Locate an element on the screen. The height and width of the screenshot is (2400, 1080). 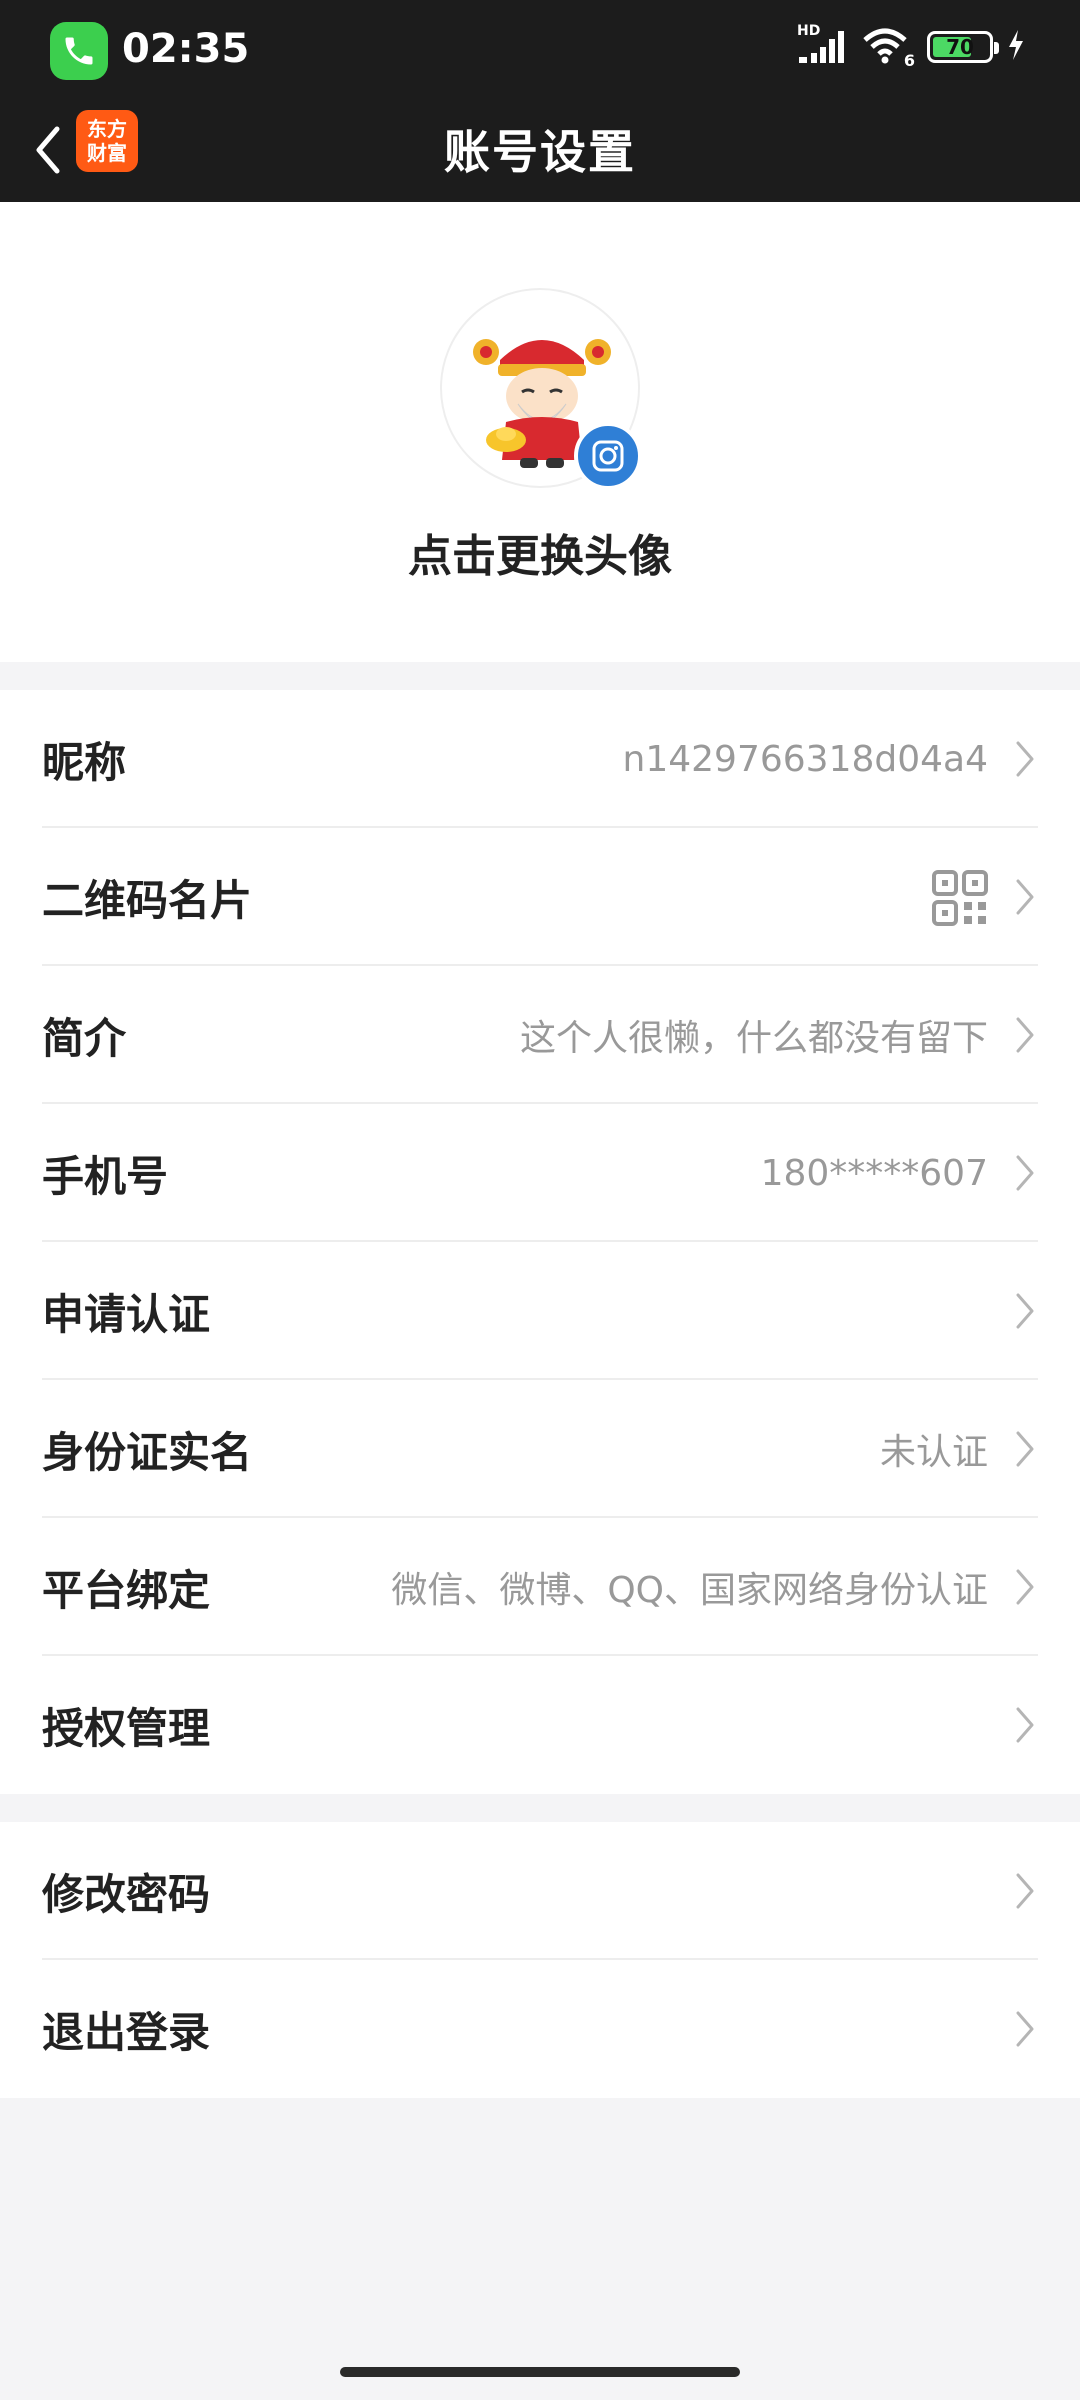
settings-row-phone: 手机号 180*****607 is located at coordinates (540, 1173).